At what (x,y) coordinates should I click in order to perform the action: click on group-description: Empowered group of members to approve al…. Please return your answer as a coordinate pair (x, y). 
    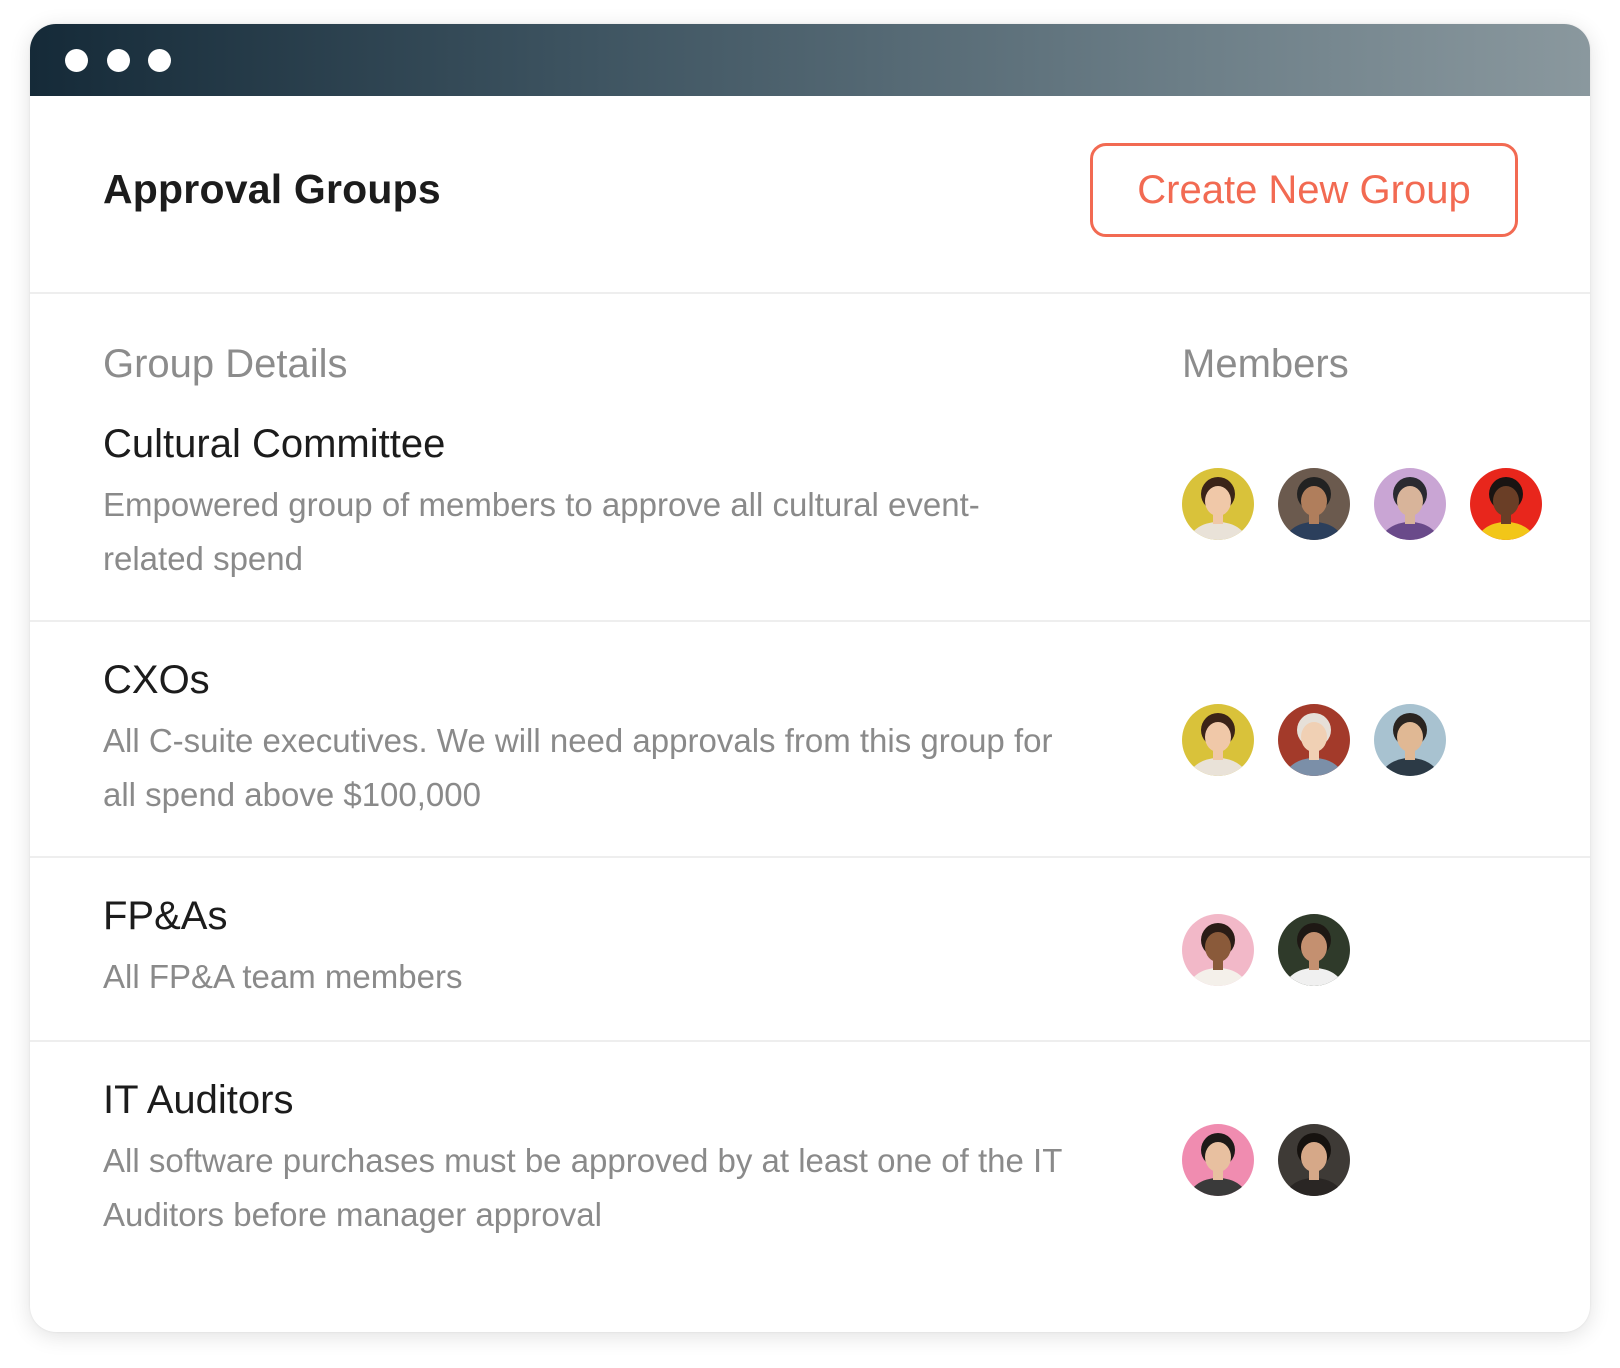
    Looking at the image, I should click on (541, 531).